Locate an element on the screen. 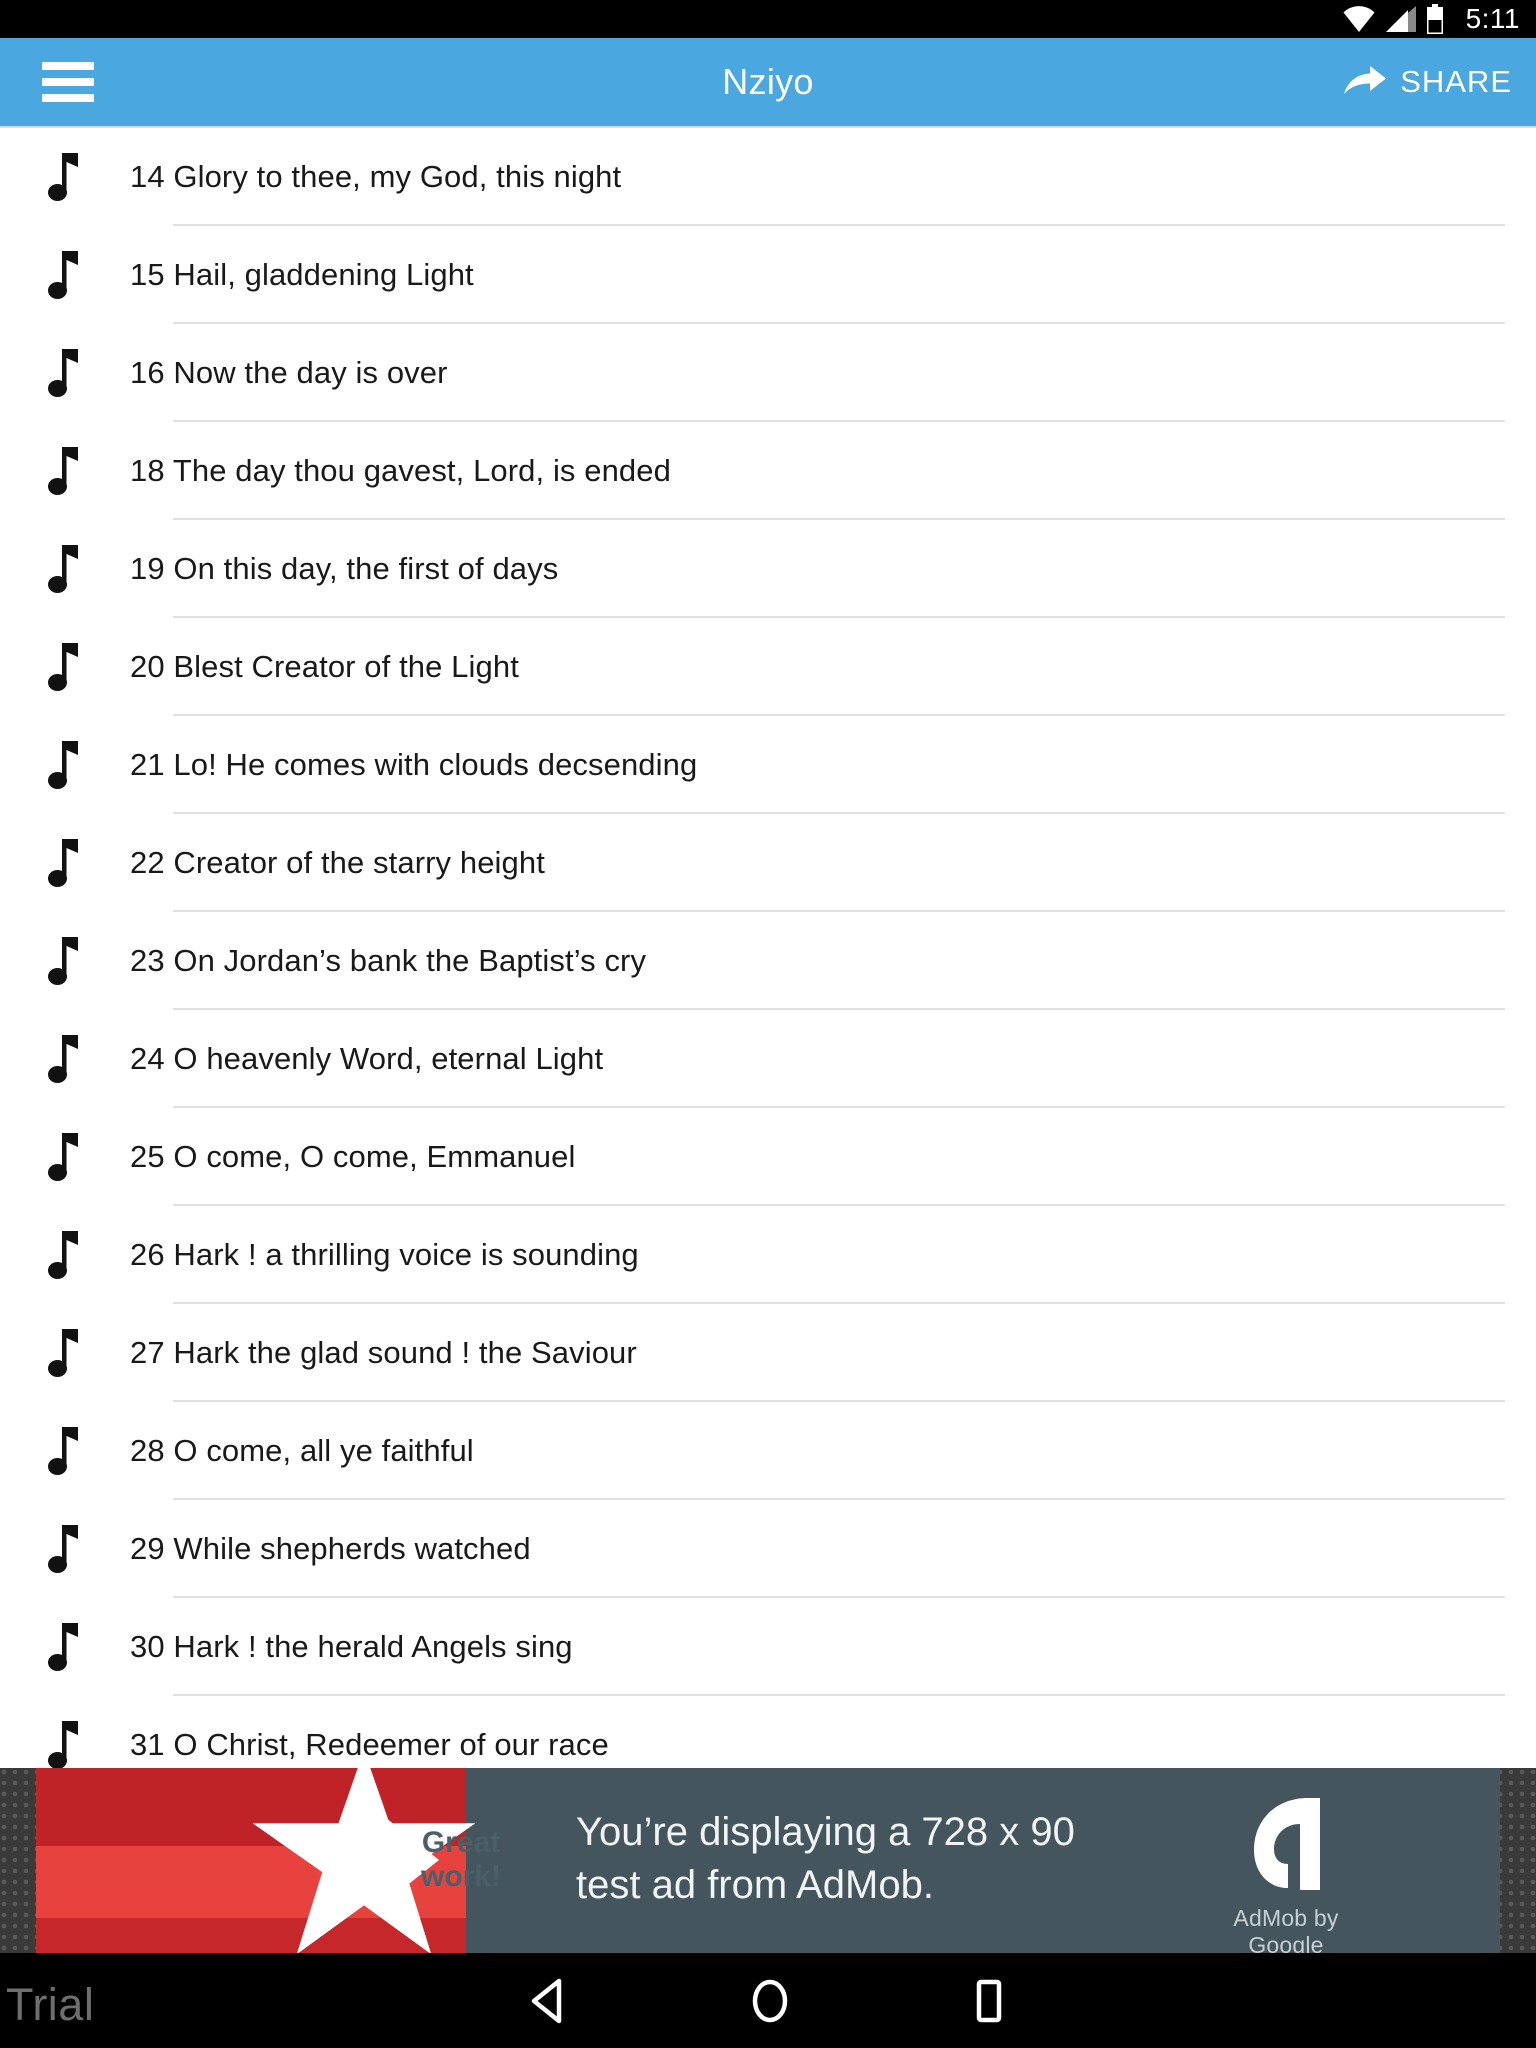 The height and width of the screenshot is (2048, 1536). list-item-label: 31 O Christ, Redeemer of our race is located at coordinates (369, 1744).